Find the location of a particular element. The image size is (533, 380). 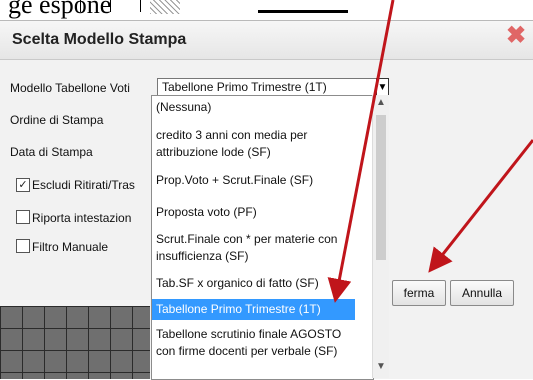

filtro-checkbox is located at coordinates (23, 246).